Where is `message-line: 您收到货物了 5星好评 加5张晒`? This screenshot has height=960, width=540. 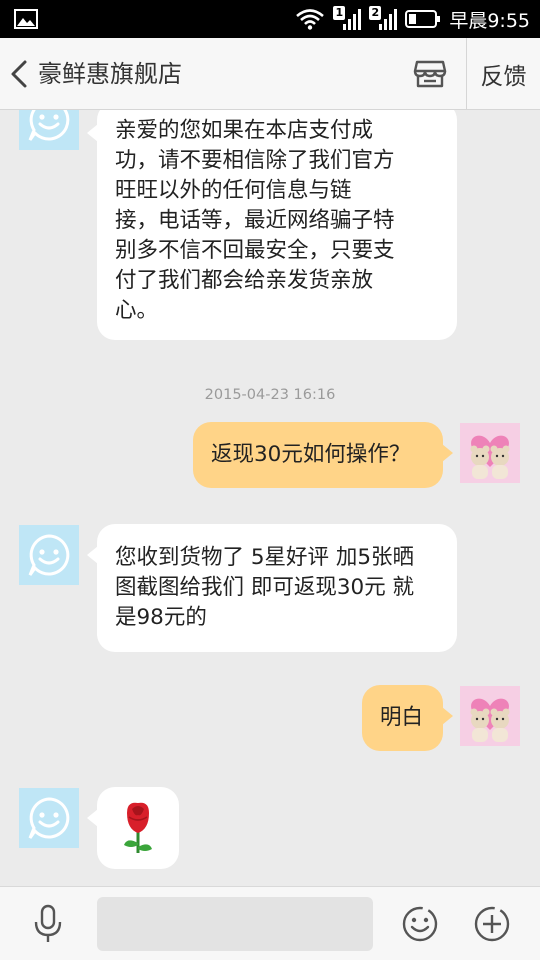 message-line: 您收到货物了 5星好评 加5张晒 is located at coordinates (265, 557).